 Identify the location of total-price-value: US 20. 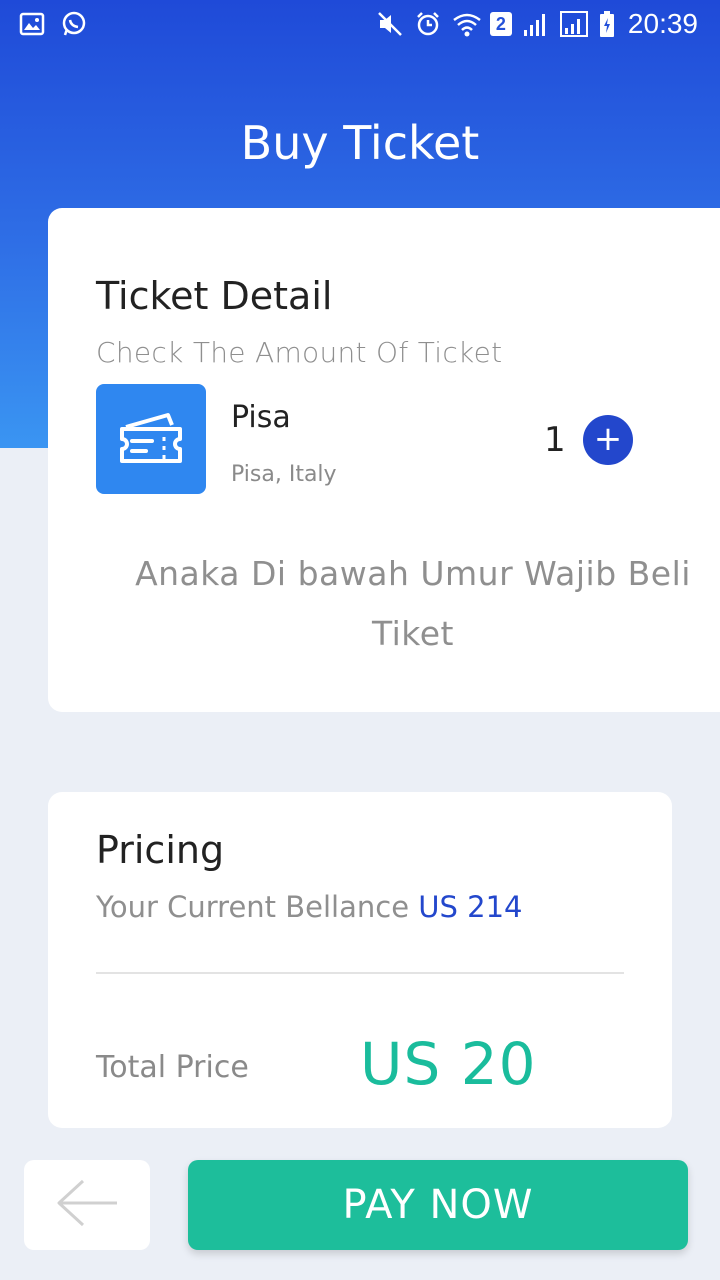
(448, 1064).